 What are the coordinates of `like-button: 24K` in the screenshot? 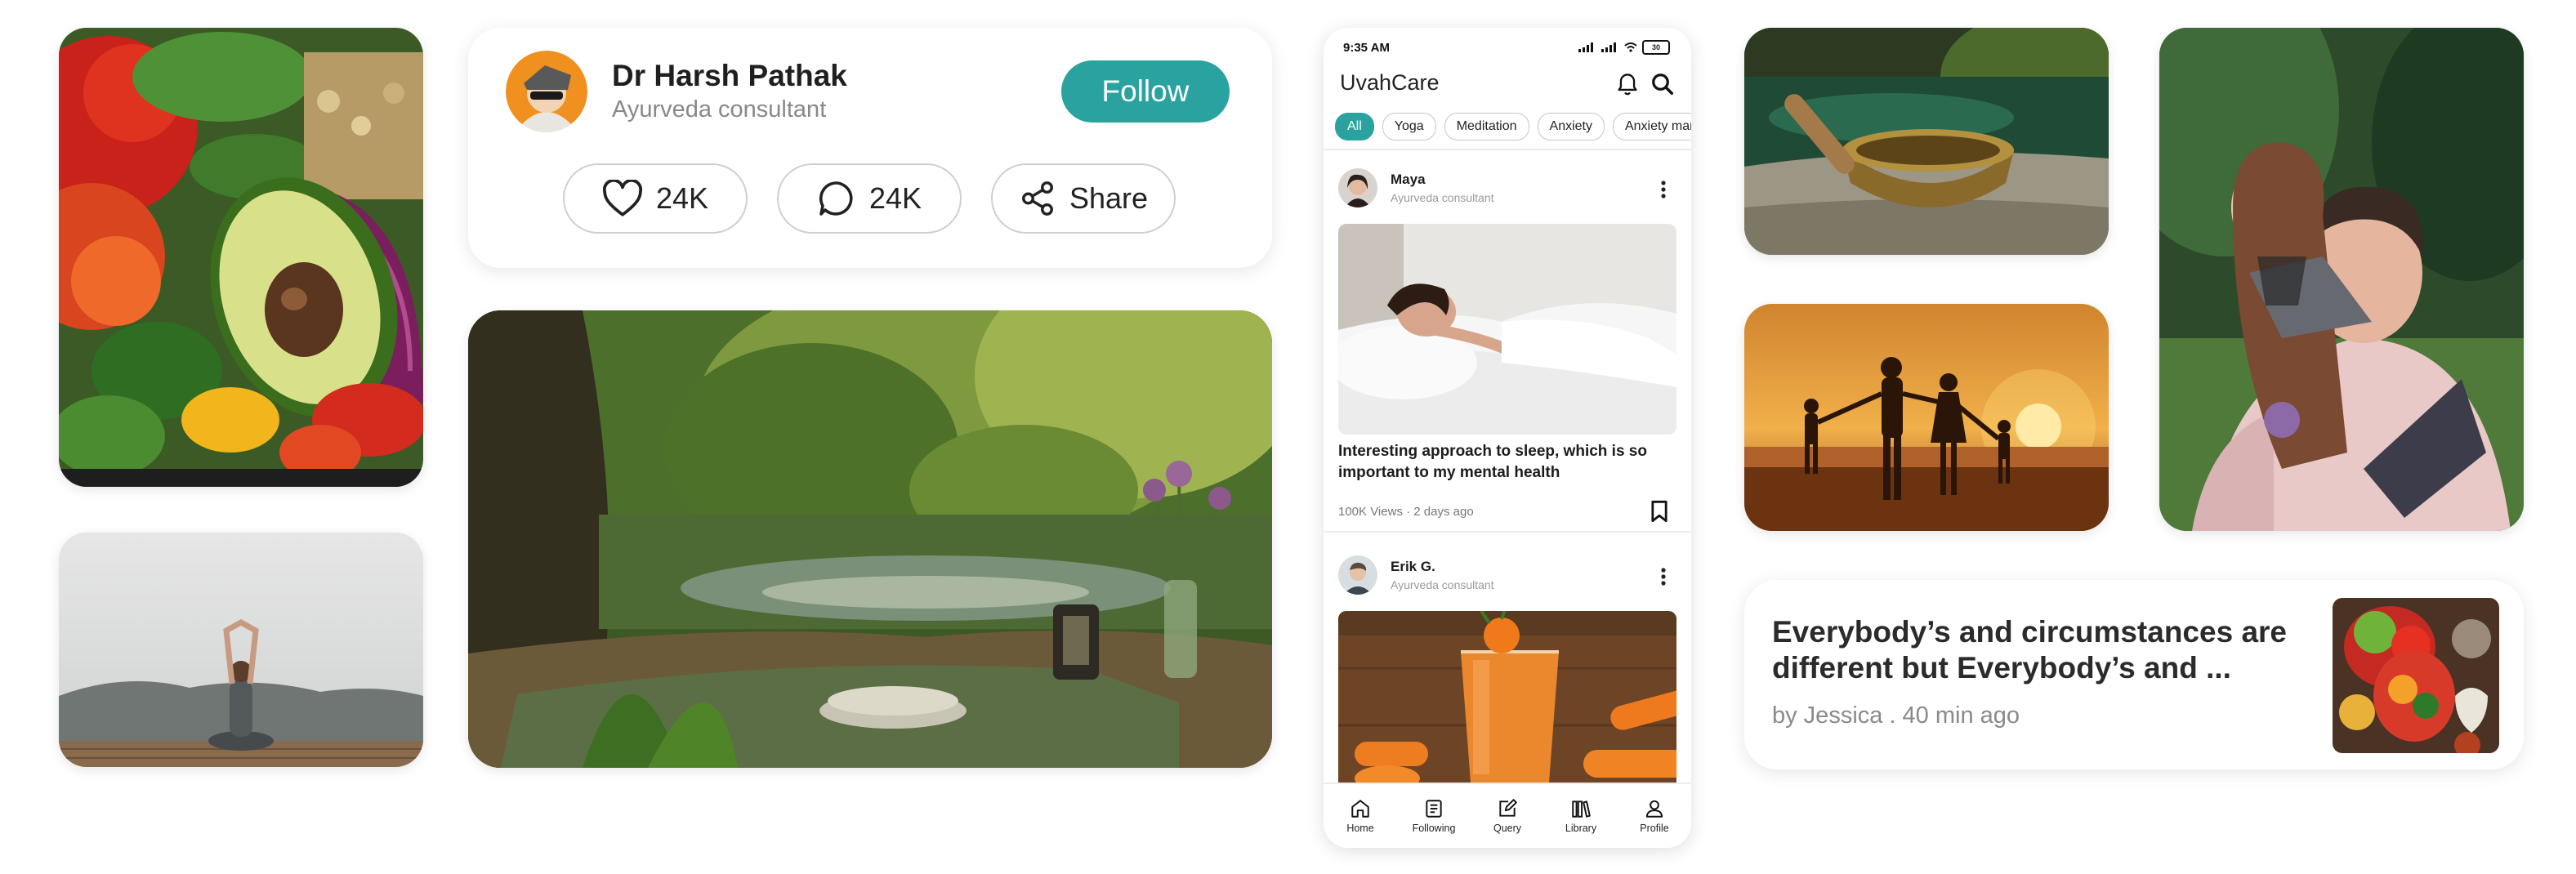 It's located at (656, 198).